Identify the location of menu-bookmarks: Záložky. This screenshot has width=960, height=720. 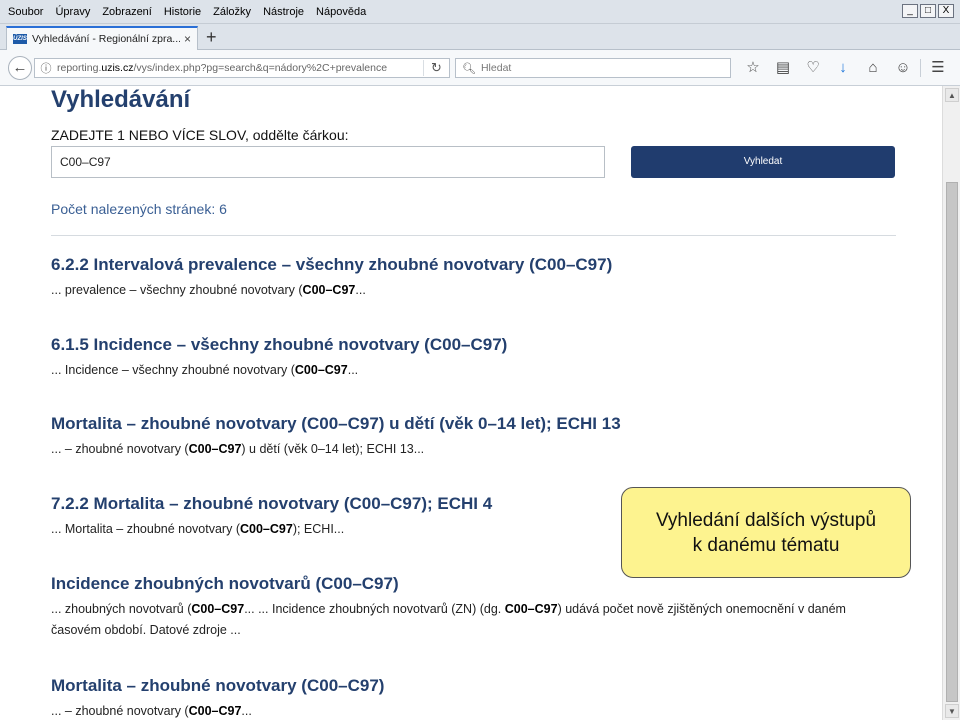
(232, 12).